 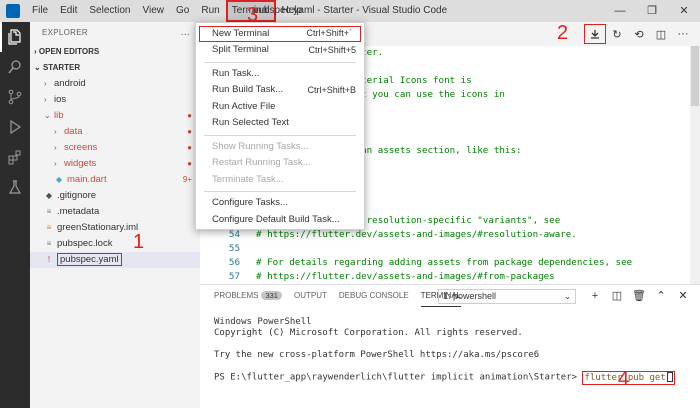 I want to click on menu-file: File, so click(x=40, y=11).